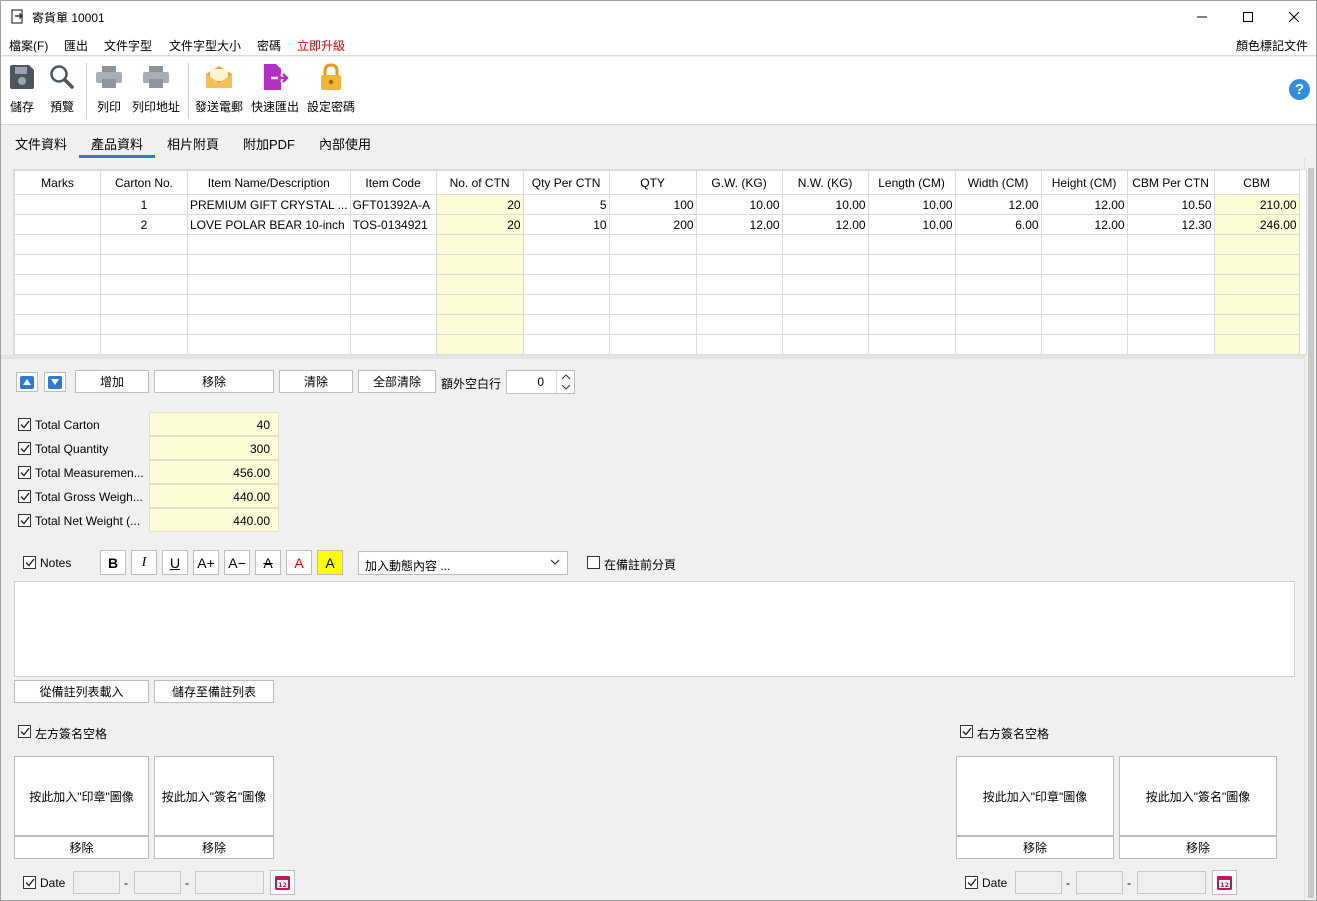 The image size is (1317, 901). What do you see at coordinates (998, 224) in the screenshot?
I see `table-cell: 6.00` at bounding box center [998, 224].